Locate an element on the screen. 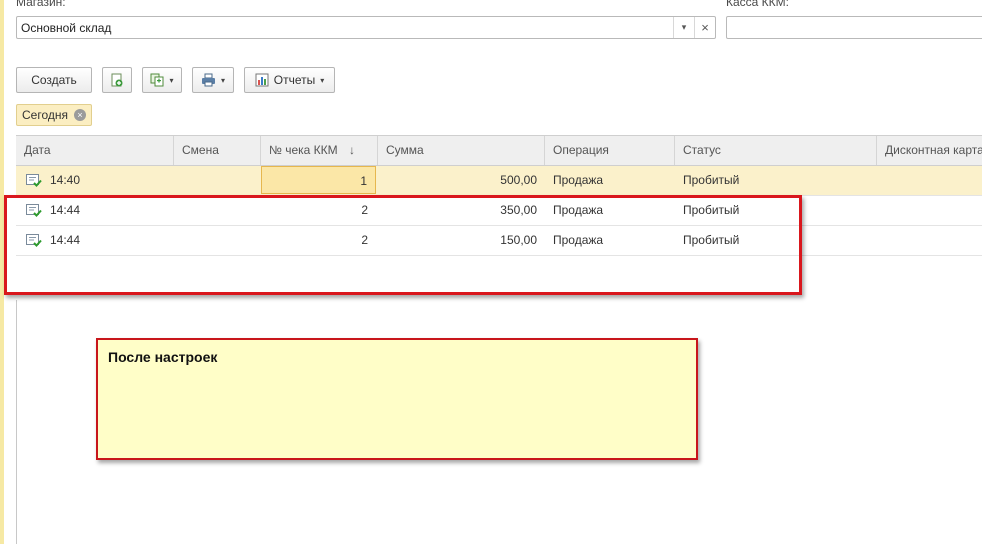  grid-left-border is located at coordinates (16, 422).